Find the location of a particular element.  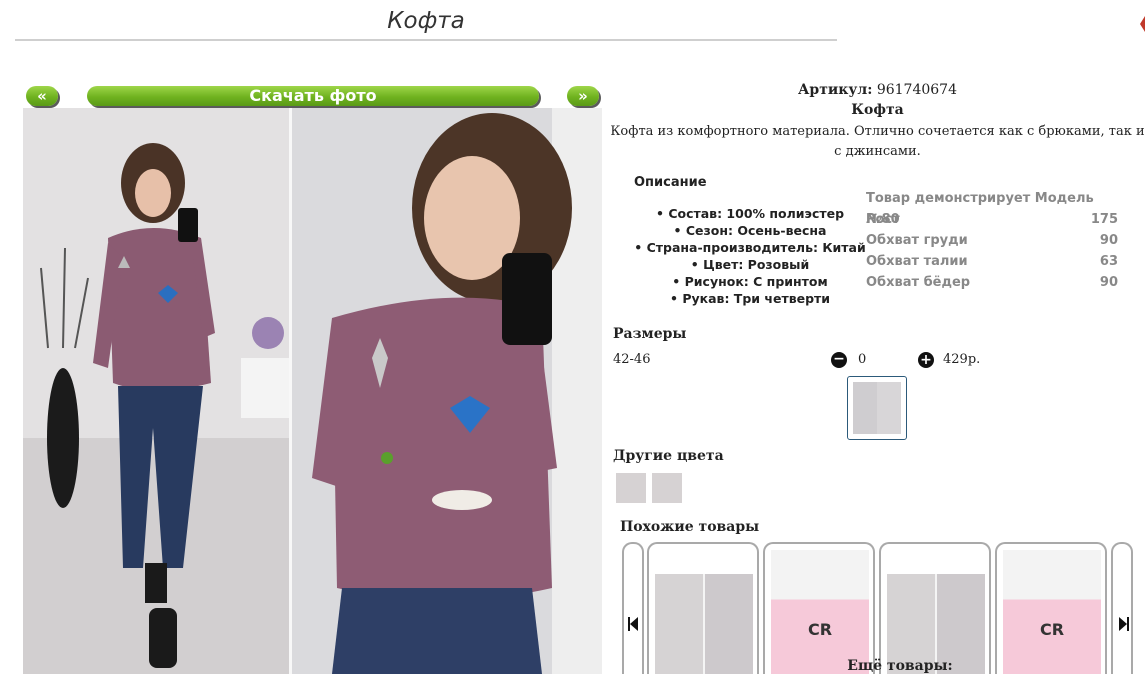

more-products-label: Ещё товары: is located at coordinates (877, 666).